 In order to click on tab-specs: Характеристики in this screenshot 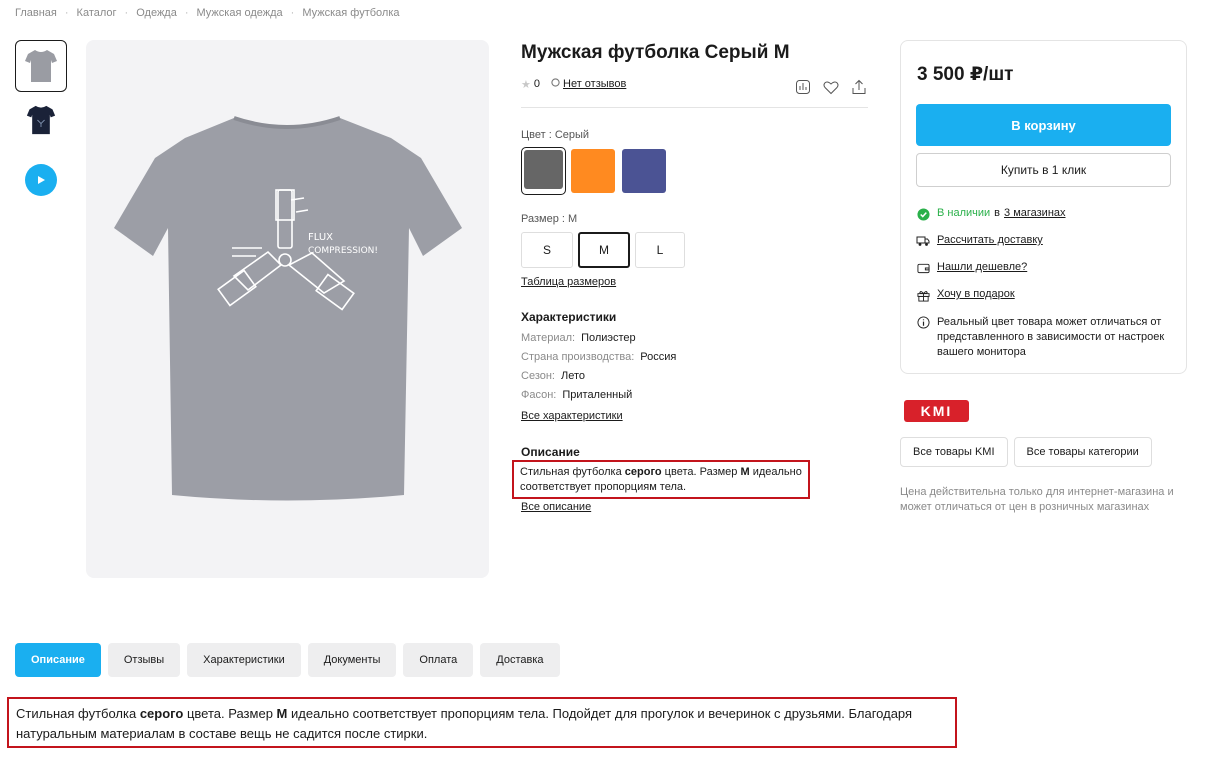, I will do `click(244, 660)`.